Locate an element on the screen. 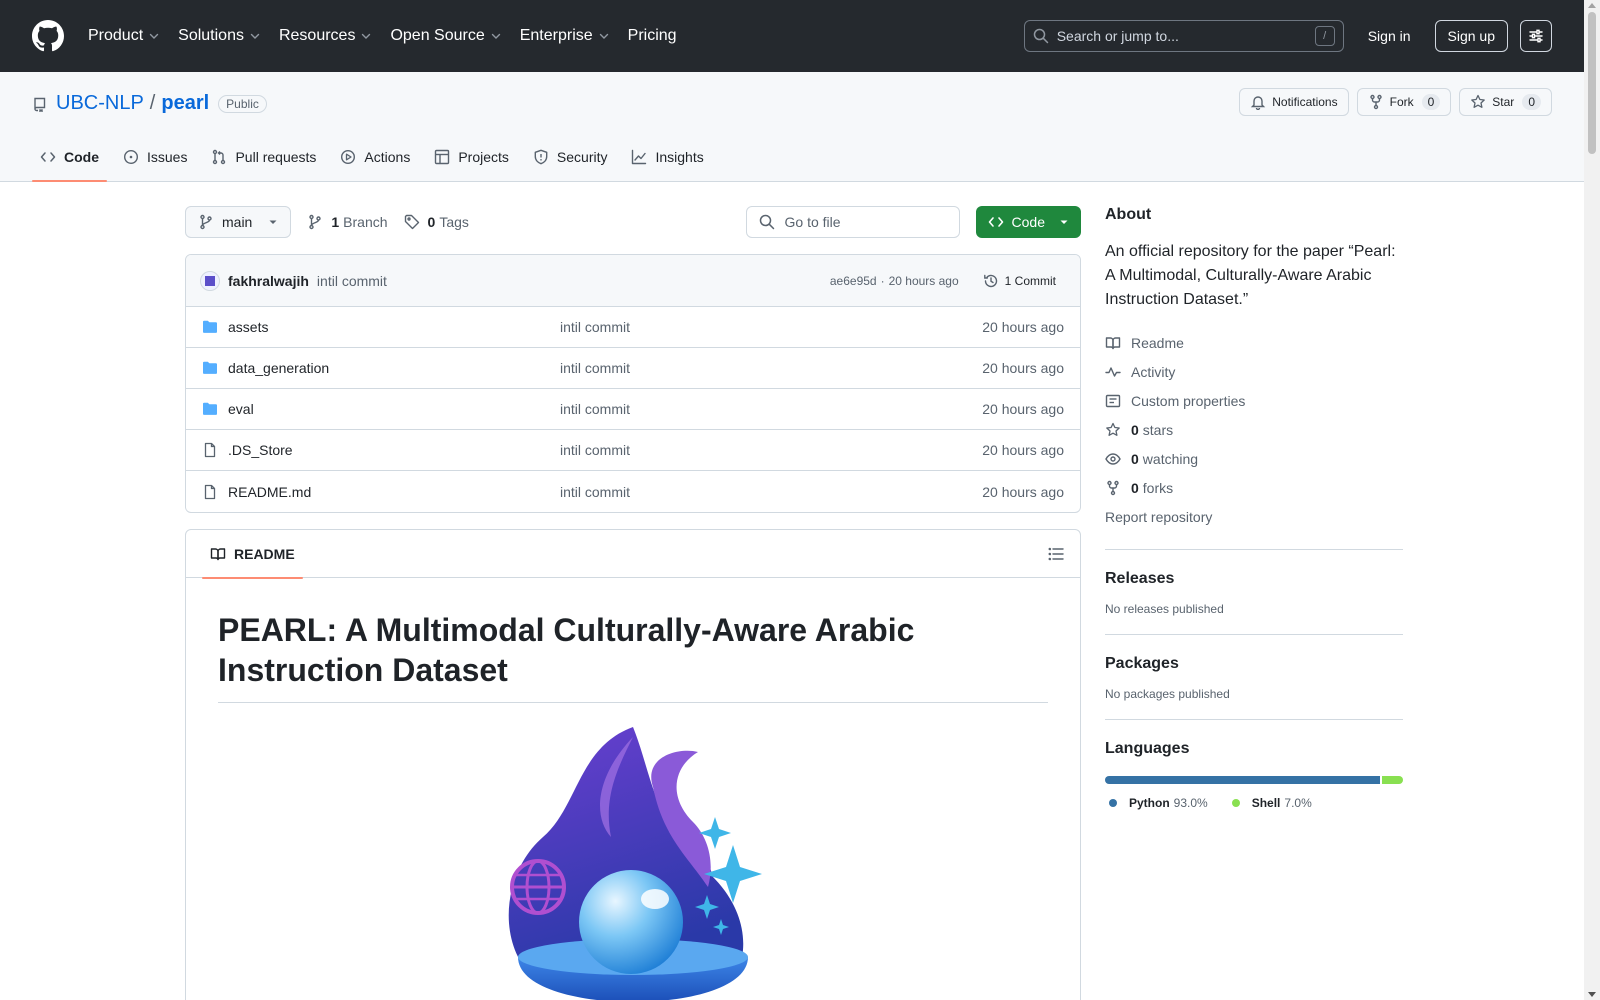  fork-button: Fork 0 is located at coordinates (1404, 102).